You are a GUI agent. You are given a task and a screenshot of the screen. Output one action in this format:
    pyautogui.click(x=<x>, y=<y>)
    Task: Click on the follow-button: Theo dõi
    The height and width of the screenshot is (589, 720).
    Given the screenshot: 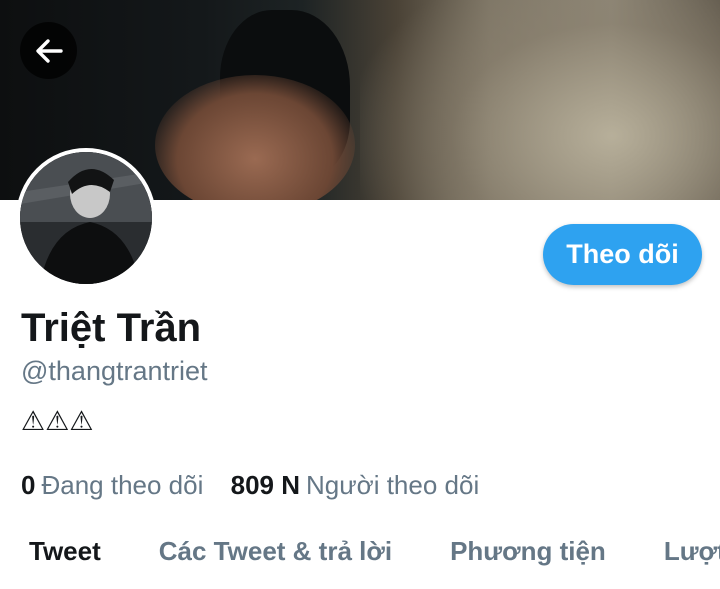 What is the action you would take?
    pyautogui.click(x=622, y=254)
    